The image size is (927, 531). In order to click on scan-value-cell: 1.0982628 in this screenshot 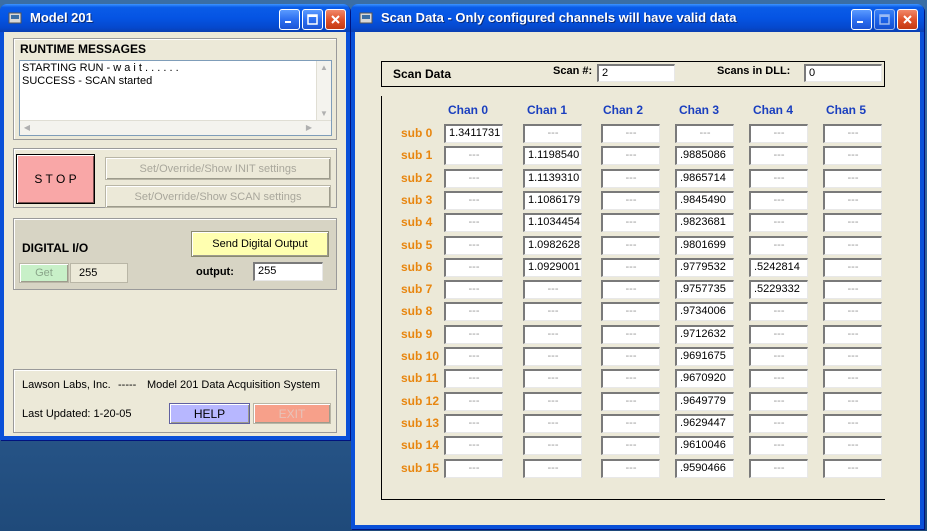, I will do `click(552, 245)`.